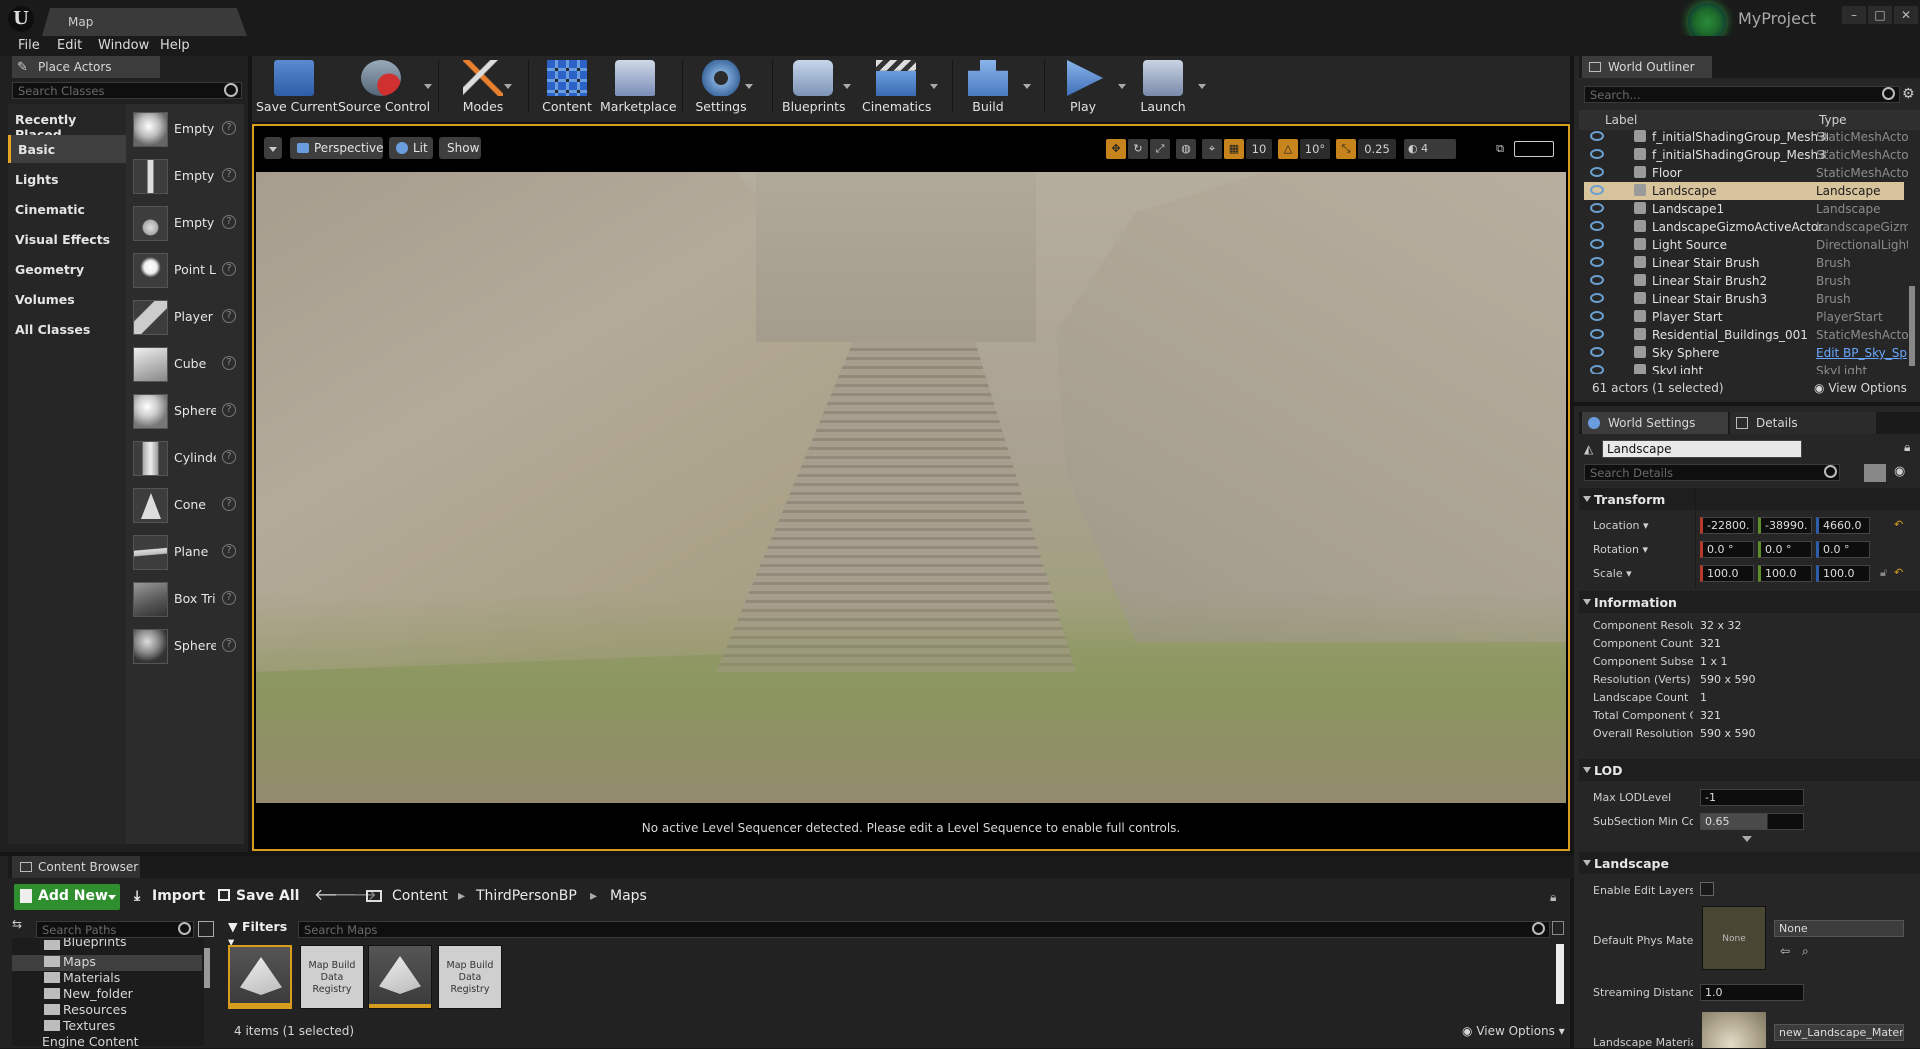  I want to click on source-control-button: Source Control, so click(384, 88).